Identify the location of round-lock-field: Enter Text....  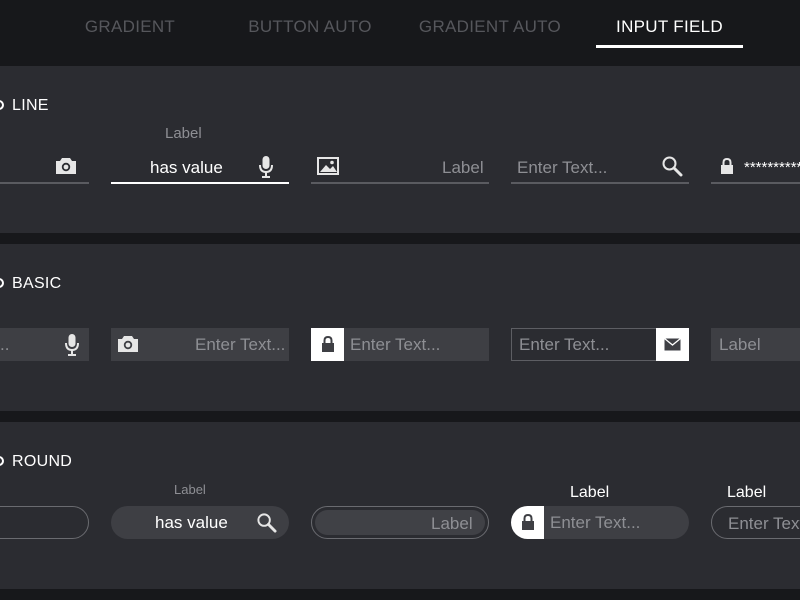
(600, 522).